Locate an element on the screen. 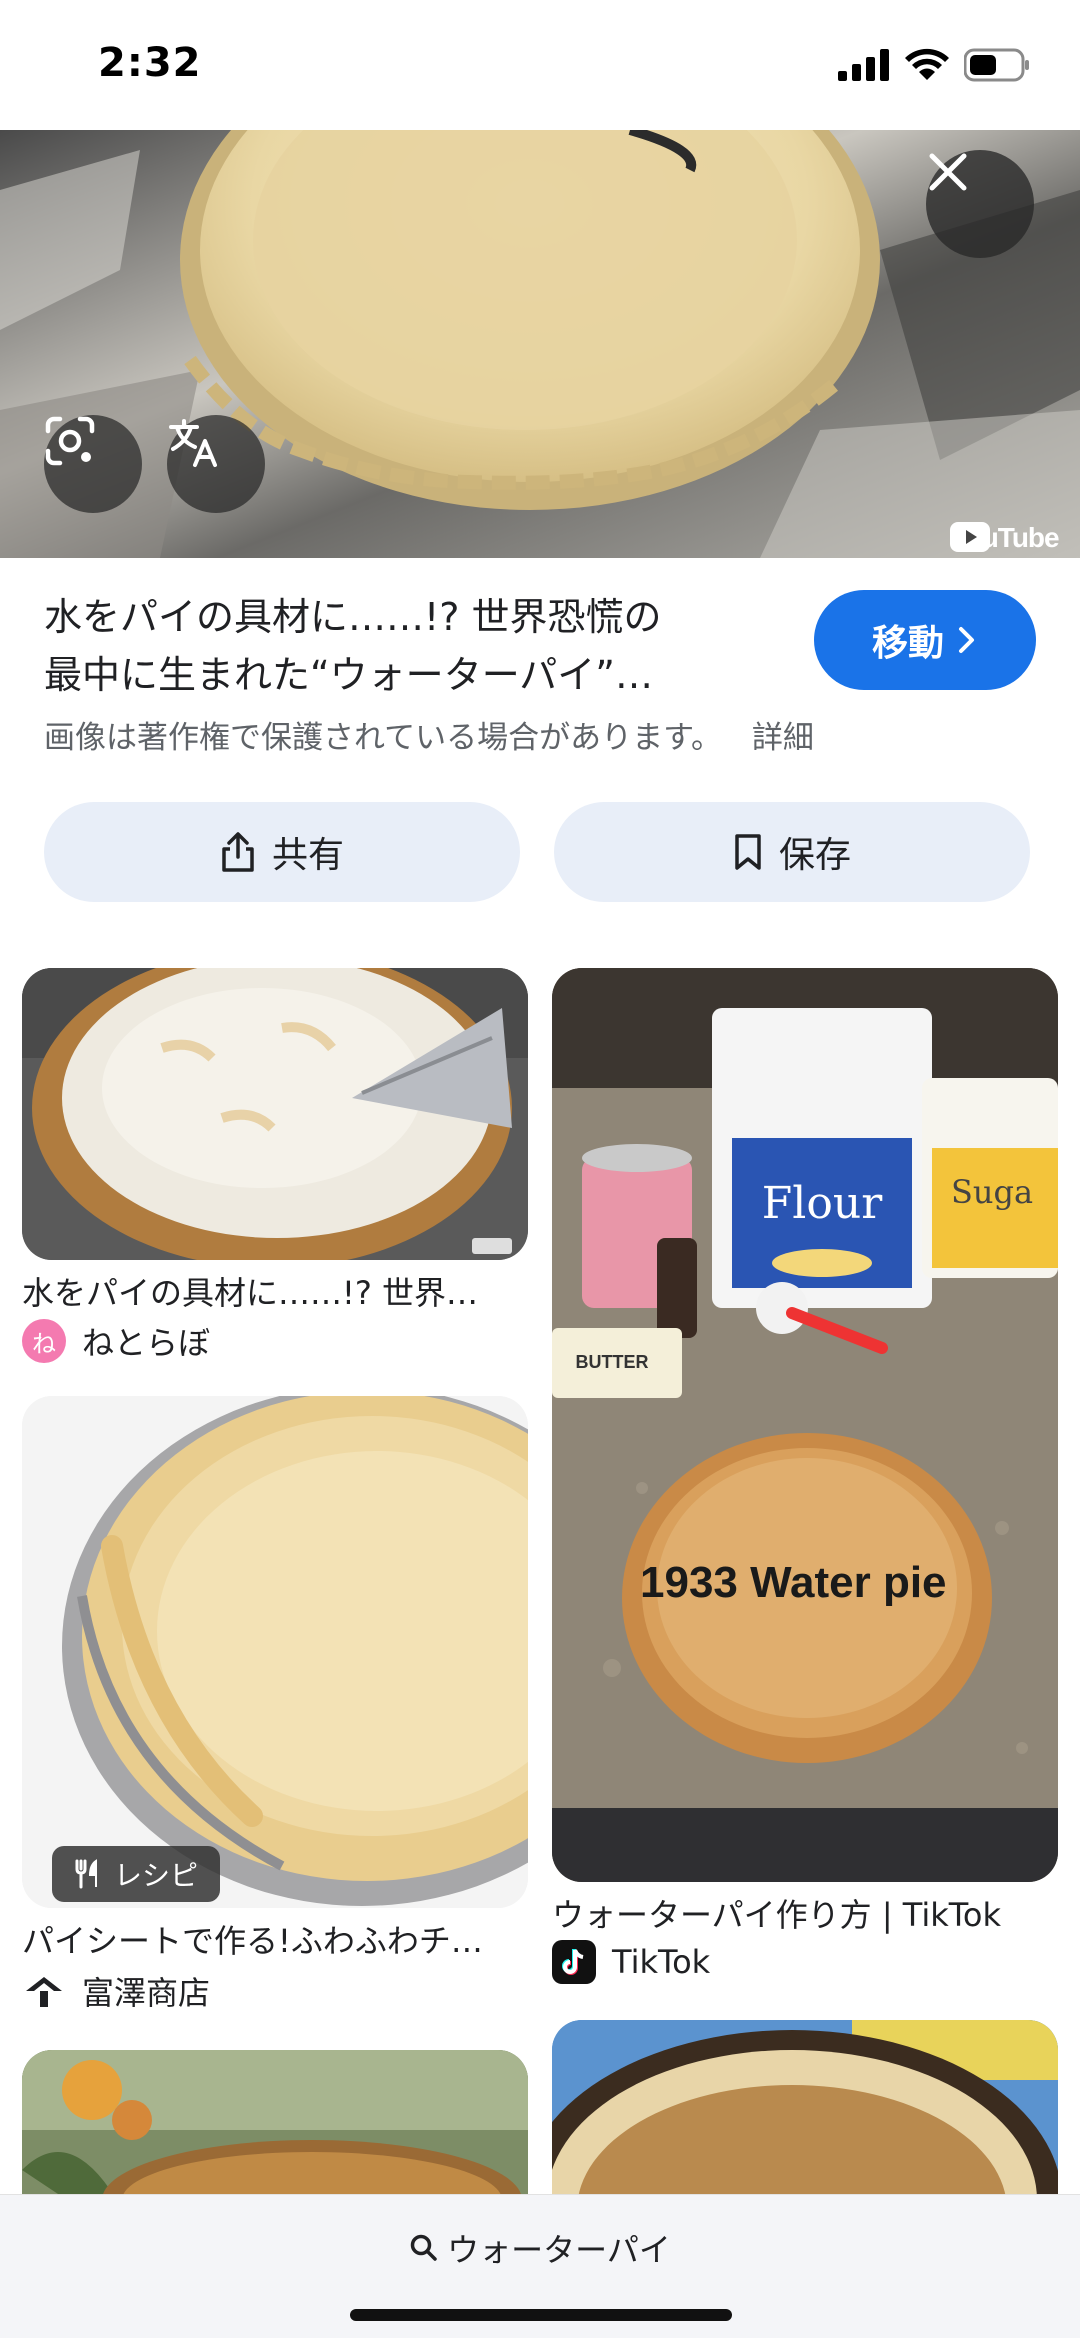 This screenshot has height=2338, width=1080. share-button: 共有 is located at coordinates (282, 852).